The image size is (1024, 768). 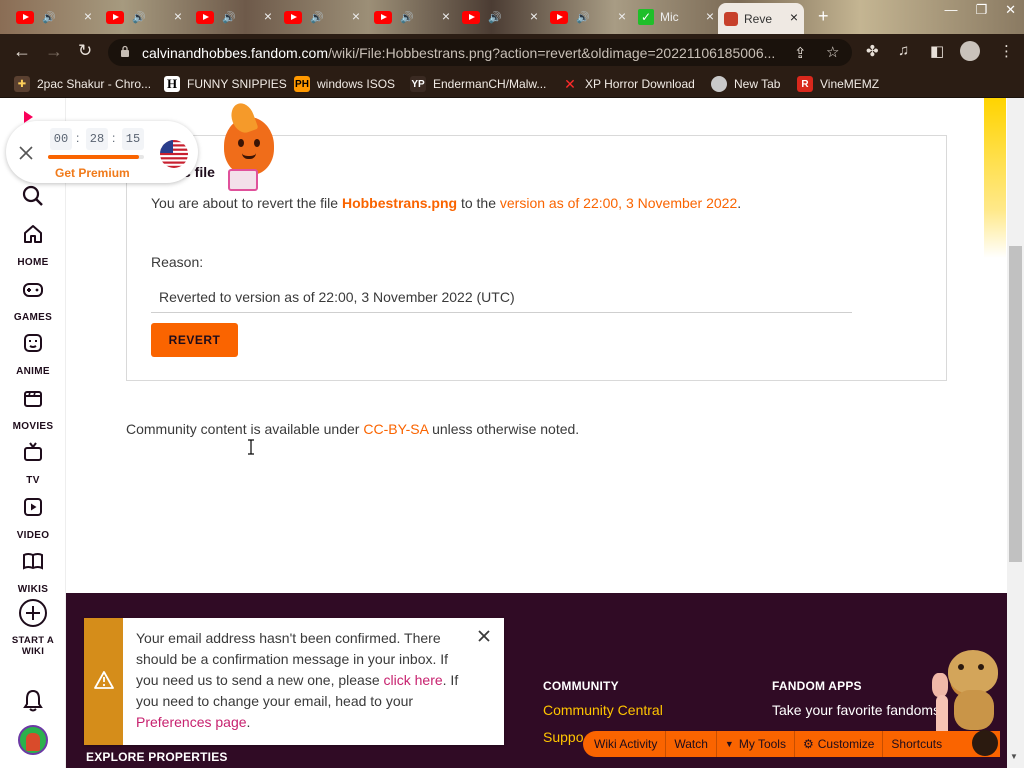 I want to click on wiki-activity-button: Wiki Activity, so click(x=625, y=744).